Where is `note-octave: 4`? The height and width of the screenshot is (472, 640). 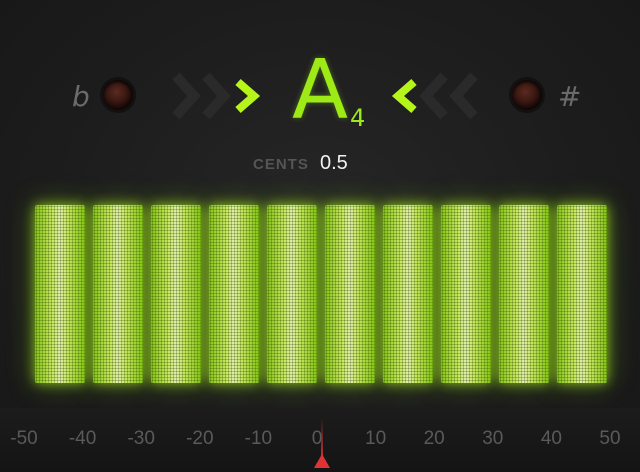
note-octave: 4 is located at coordinates (358, 118).